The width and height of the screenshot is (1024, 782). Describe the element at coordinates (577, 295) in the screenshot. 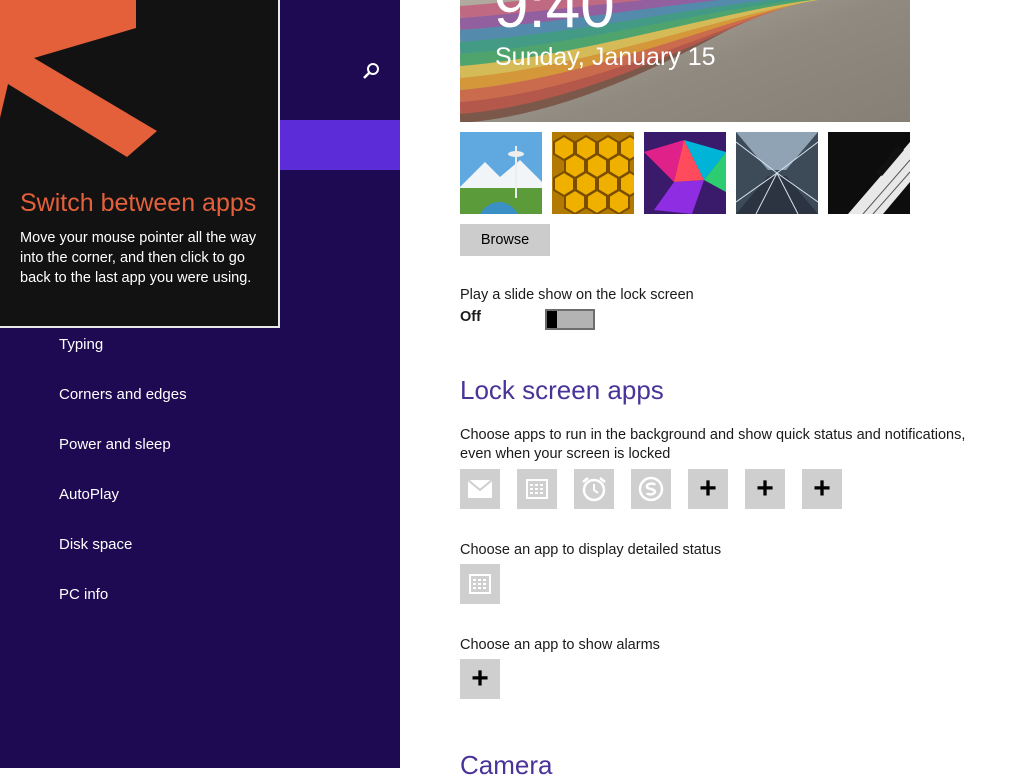

I see `slideshow-label: Play a slide show on the lock screen` at that location.